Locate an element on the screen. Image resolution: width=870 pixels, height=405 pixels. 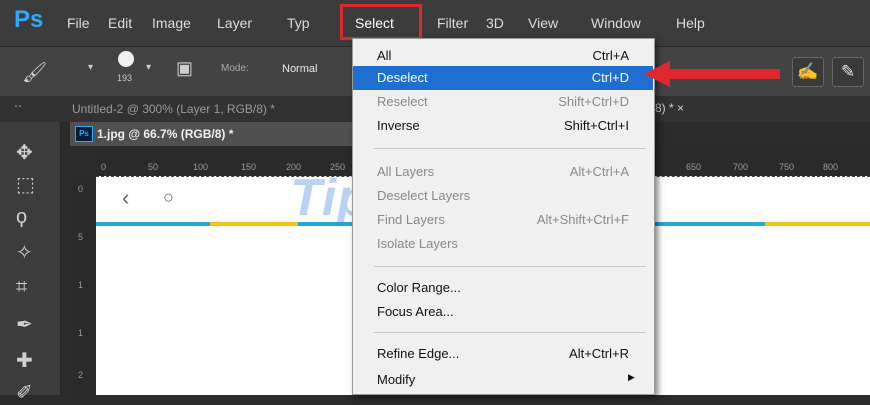
menu-item-shortcut: Alt+Shift+Ctrl+F is located at coordinates (582, 219).